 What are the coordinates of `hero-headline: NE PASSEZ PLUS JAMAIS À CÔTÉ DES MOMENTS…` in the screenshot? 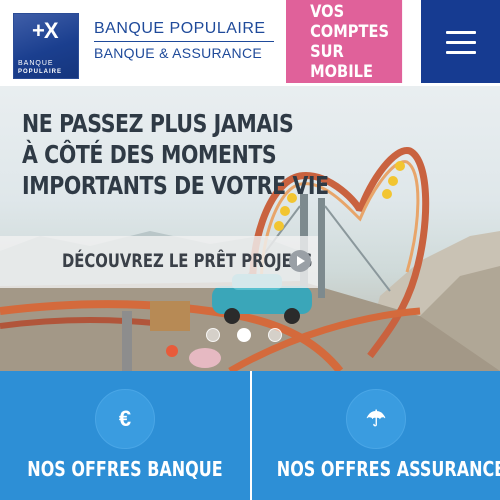 It's located at (175, 154).